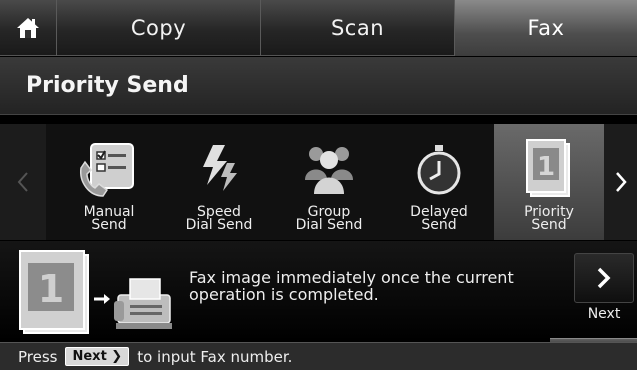 The height and width of the screenshot is (370, 637). I want to click on status-suffix: to input Fax number., so click(215, 356).